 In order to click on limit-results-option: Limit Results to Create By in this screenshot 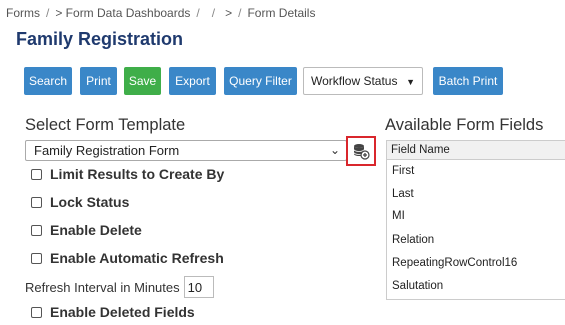, I will do `click(127, 174)`.